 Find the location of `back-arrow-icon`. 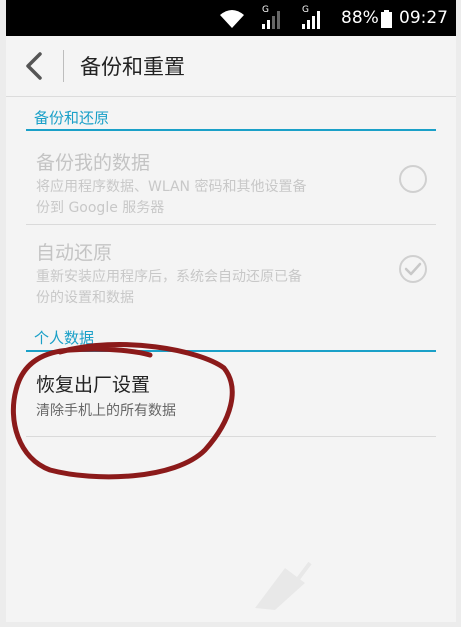

back-arrow-icon is located at coordinates (35, 66).